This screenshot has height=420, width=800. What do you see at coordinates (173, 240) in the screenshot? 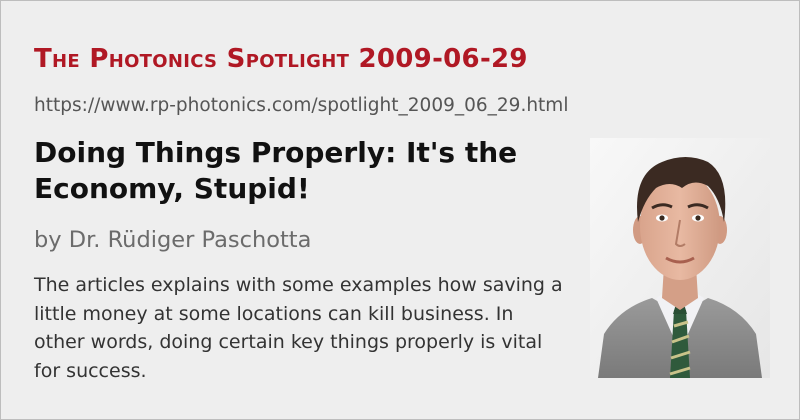
I see `author-byline: by Dr. Rüdiger Paschotta` at bounding box center [173, 240].